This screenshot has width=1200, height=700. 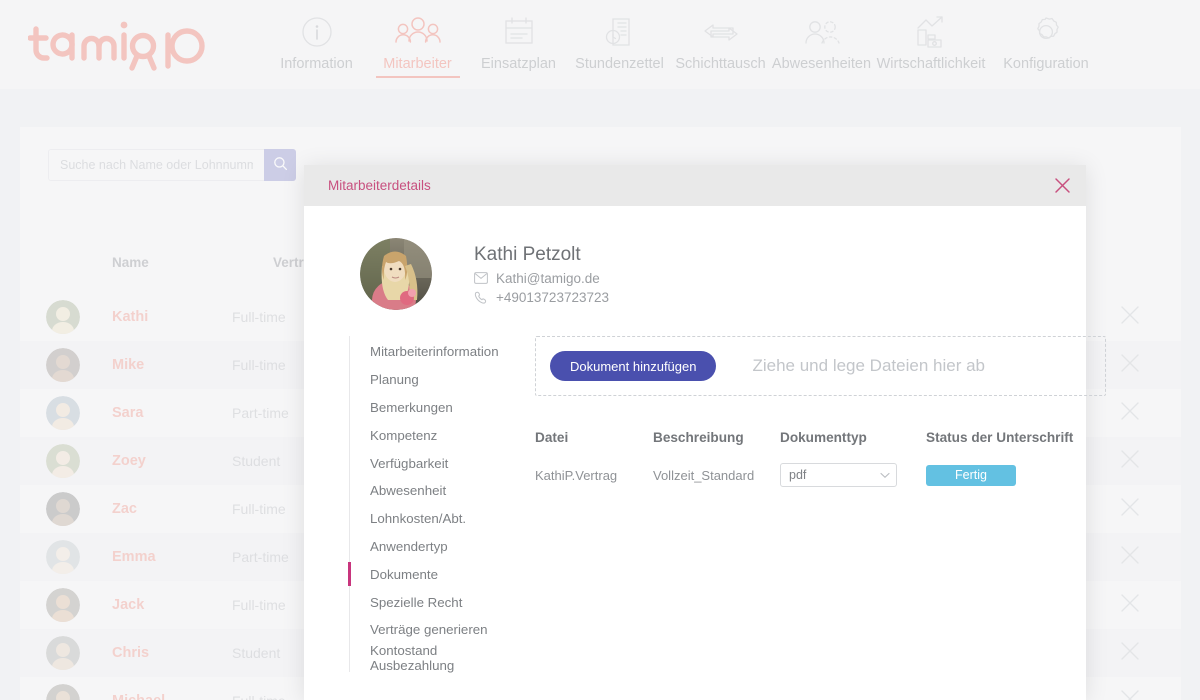 I want to click on document-status-cell: Fertig, so click(x=1016, y=475).